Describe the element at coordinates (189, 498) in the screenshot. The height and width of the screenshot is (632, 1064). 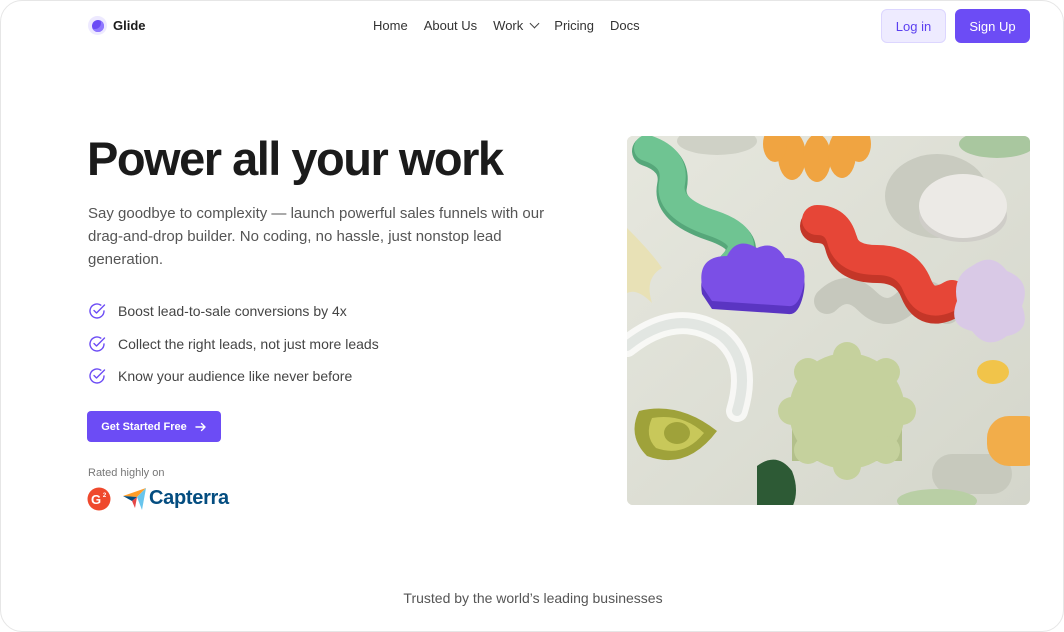
I see `capterra-name: Capterra` at that location.